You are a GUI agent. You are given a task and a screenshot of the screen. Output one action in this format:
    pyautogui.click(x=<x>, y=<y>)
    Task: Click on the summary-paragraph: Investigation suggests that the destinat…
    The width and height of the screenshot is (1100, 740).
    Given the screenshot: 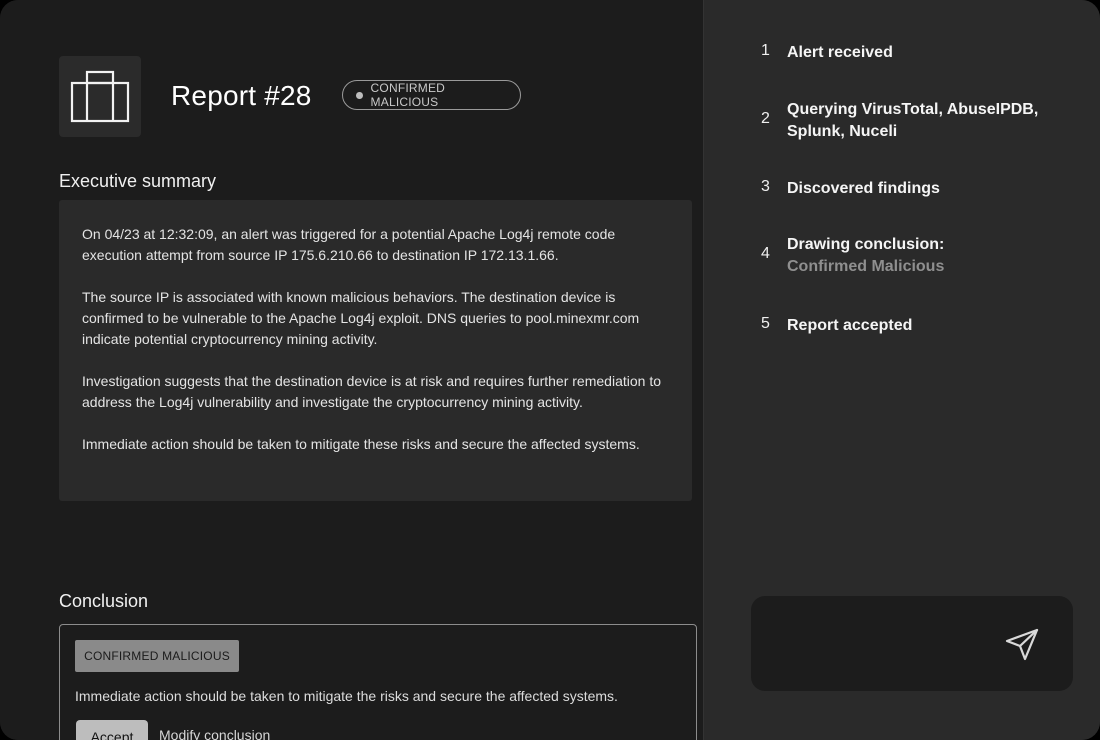 What is the action you would take?
    pyautogui.click(x=371, y=391)
    